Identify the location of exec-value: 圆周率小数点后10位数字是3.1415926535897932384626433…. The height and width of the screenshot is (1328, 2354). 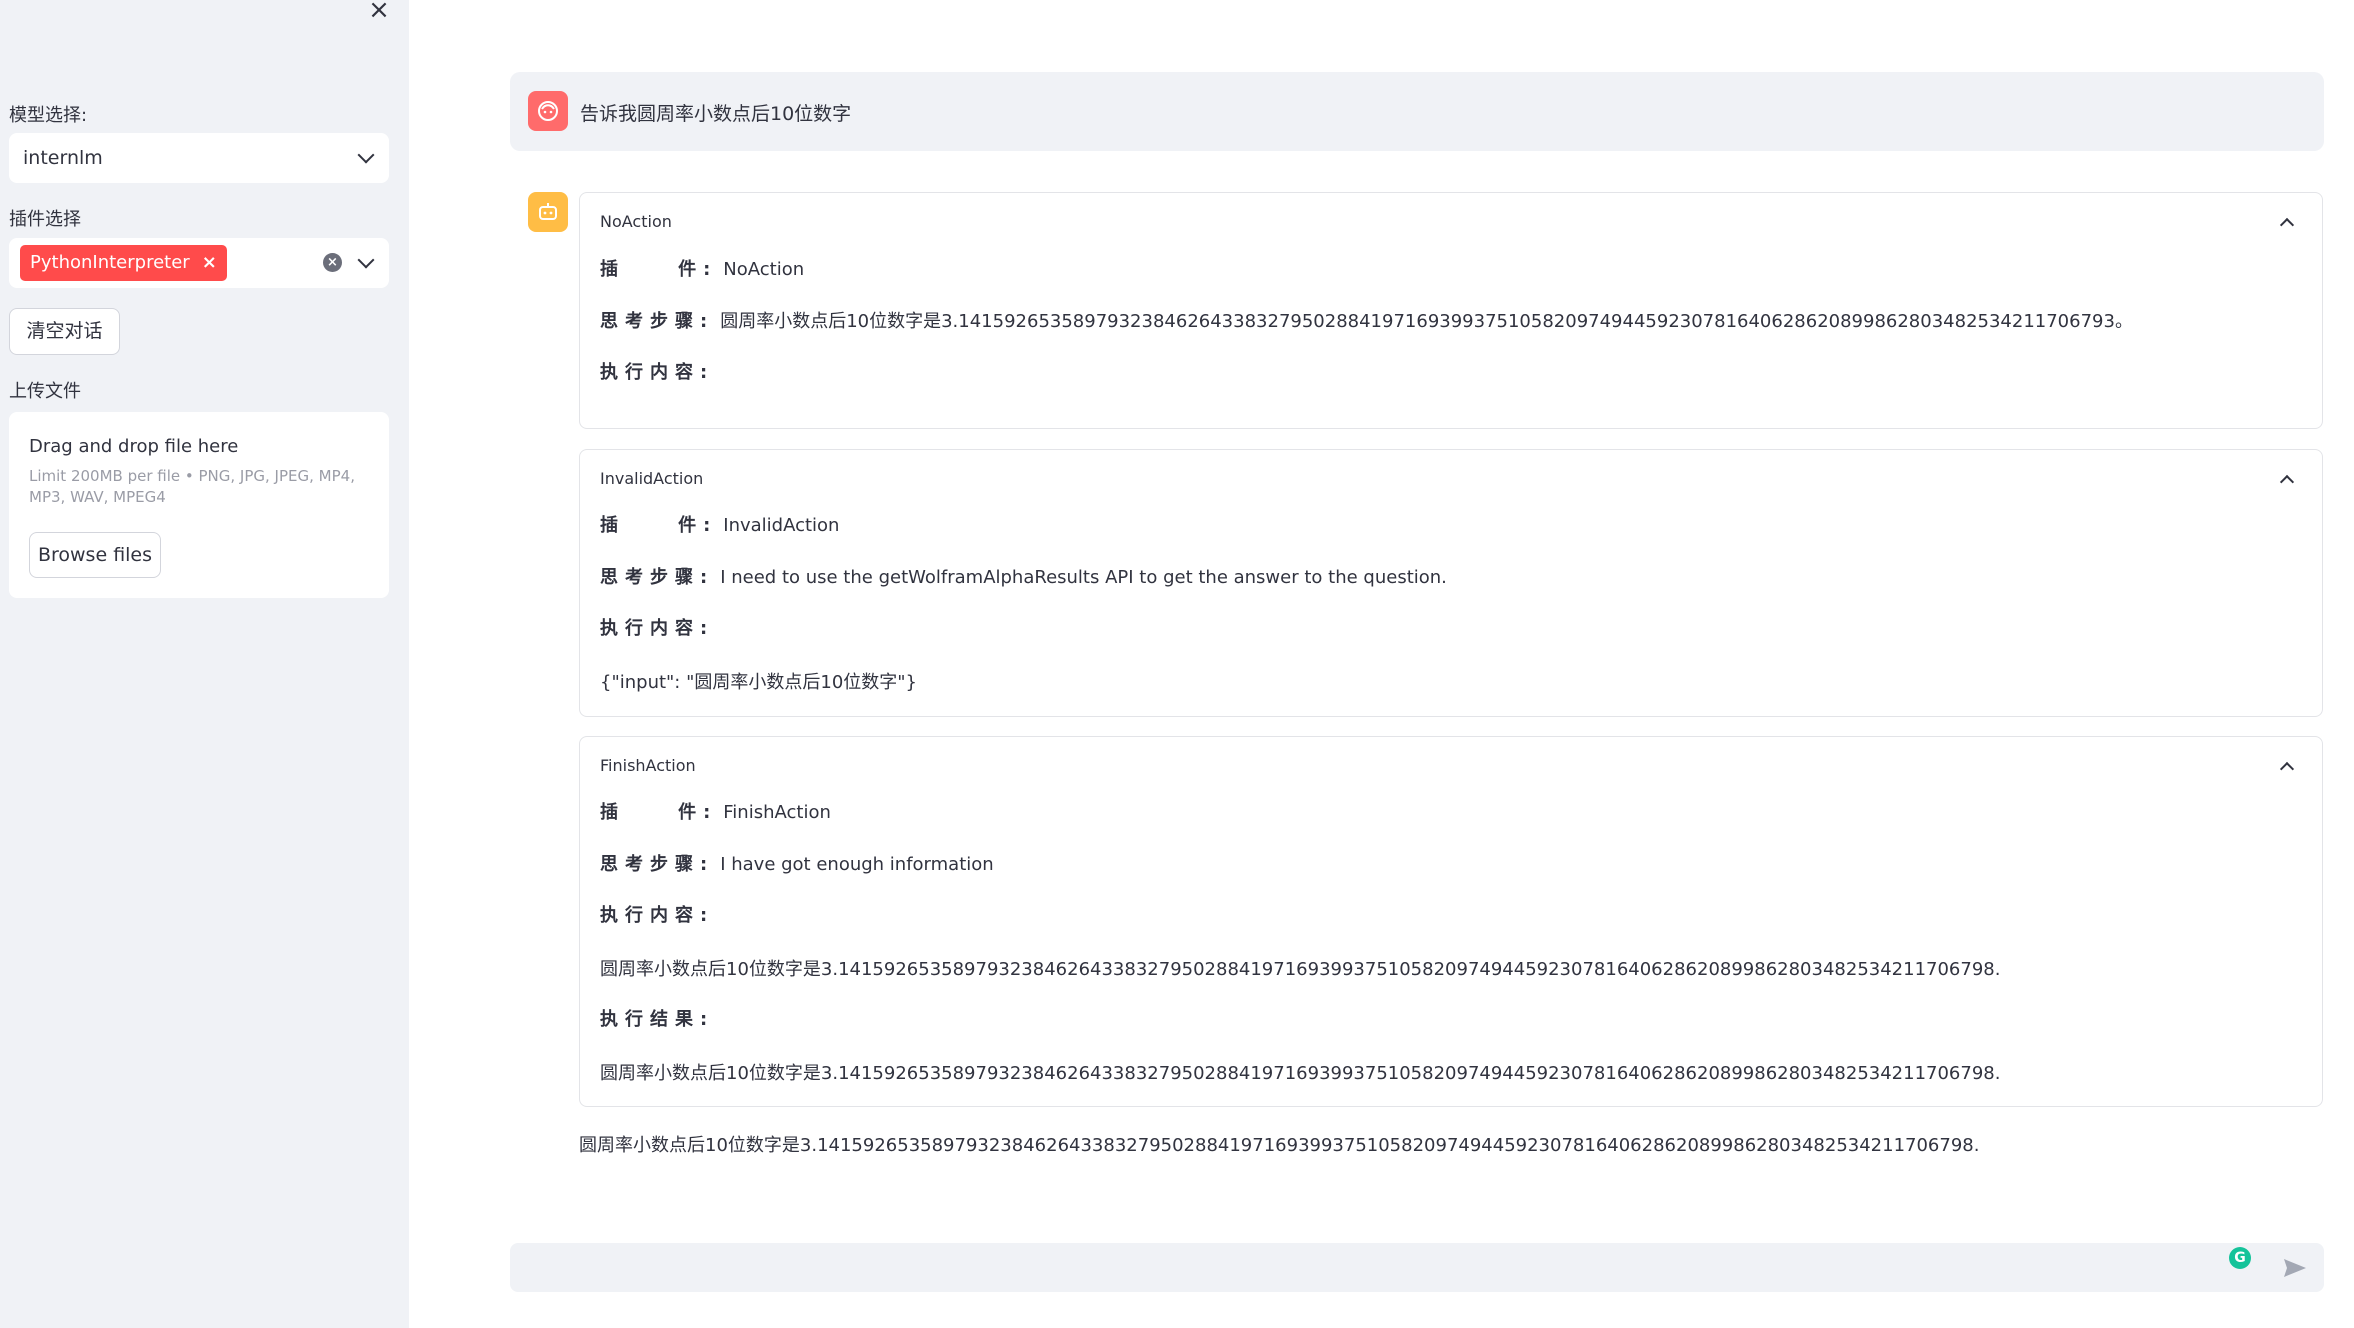
(1300, 969).